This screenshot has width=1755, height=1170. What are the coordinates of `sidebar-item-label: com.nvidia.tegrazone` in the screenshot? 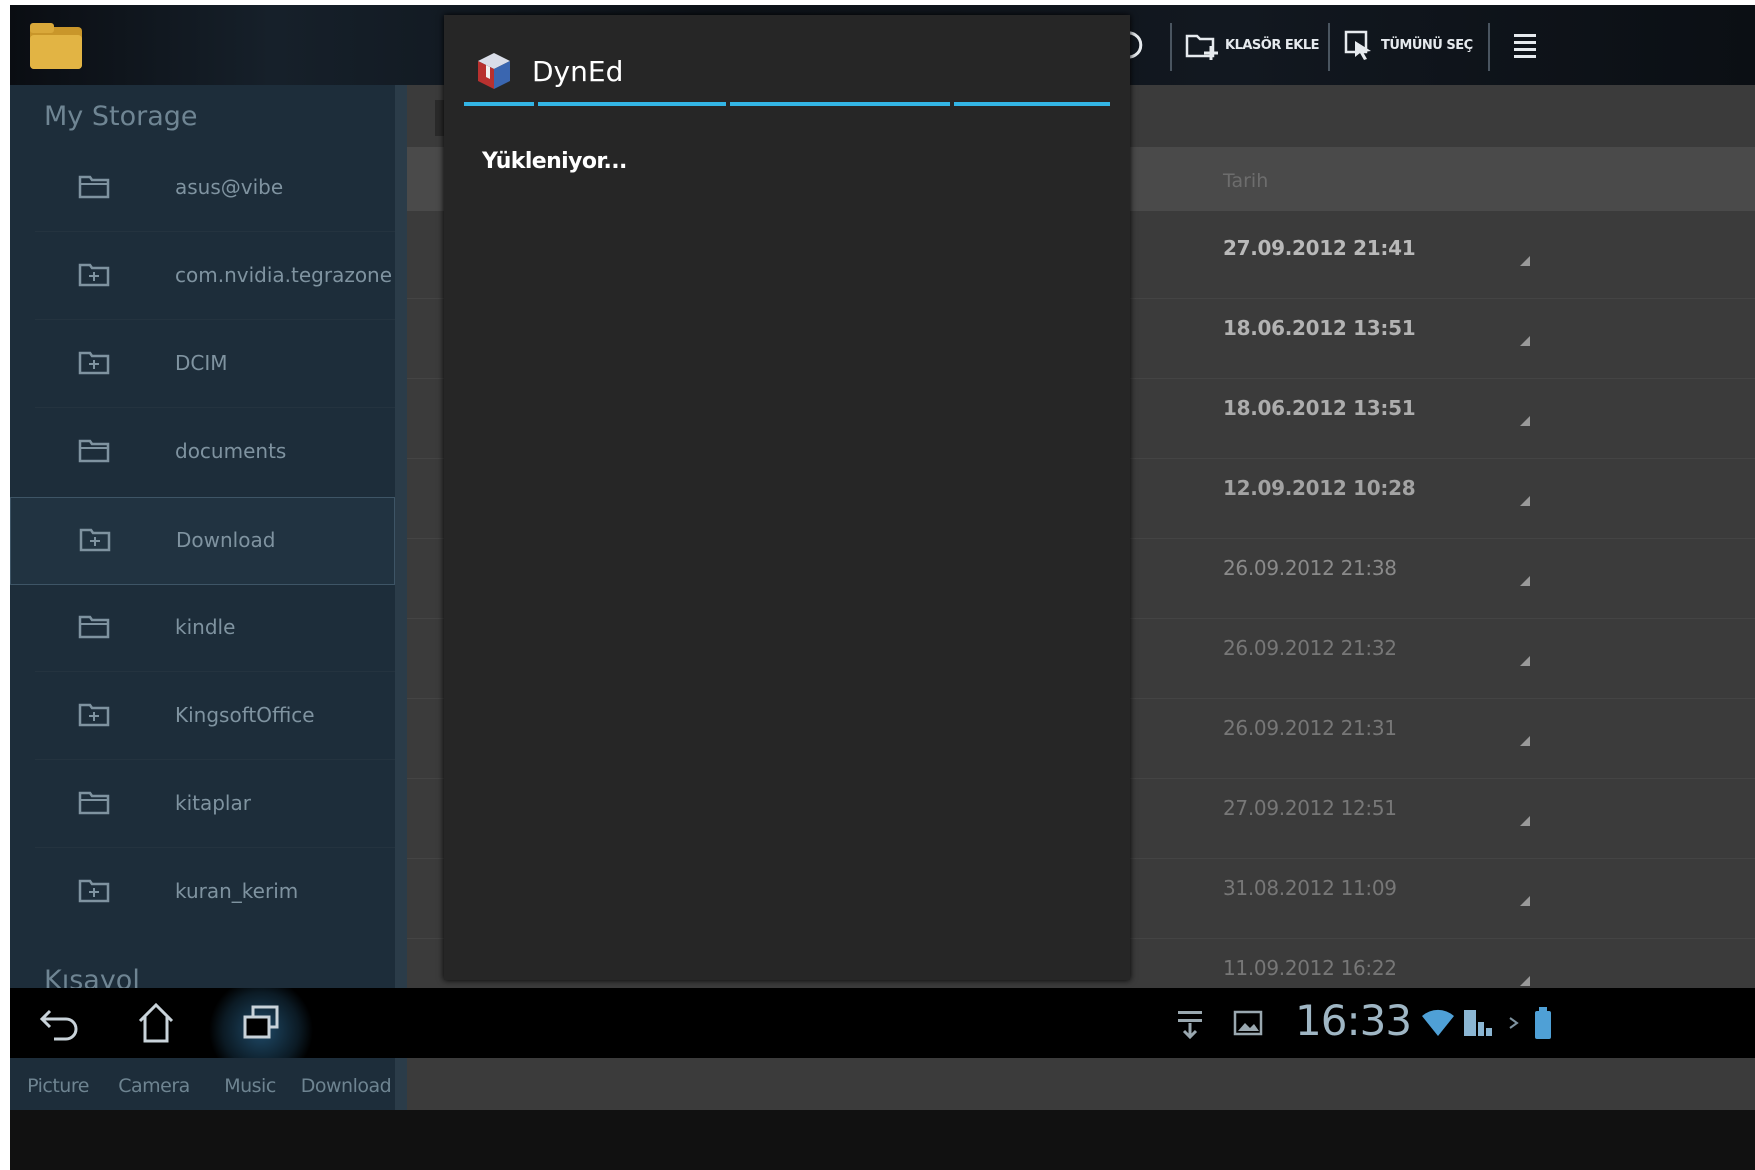 It's located at (284, 275).